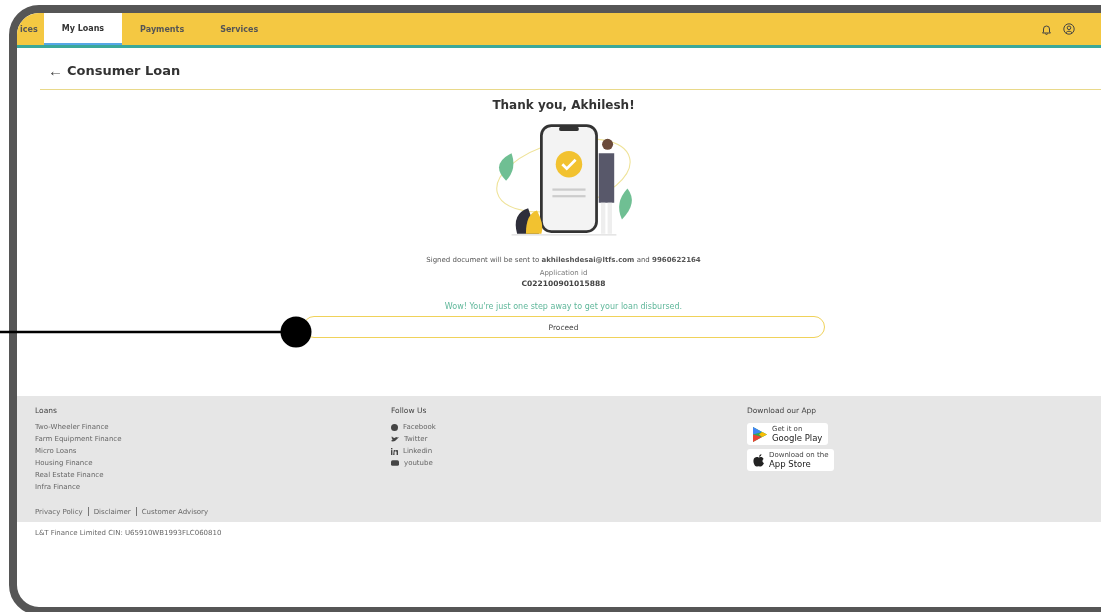 The width and height of the screenshot is (1101, 612). I want to click on thank-you-heading: Thank you, Akhilesh!, so click(563, 105).